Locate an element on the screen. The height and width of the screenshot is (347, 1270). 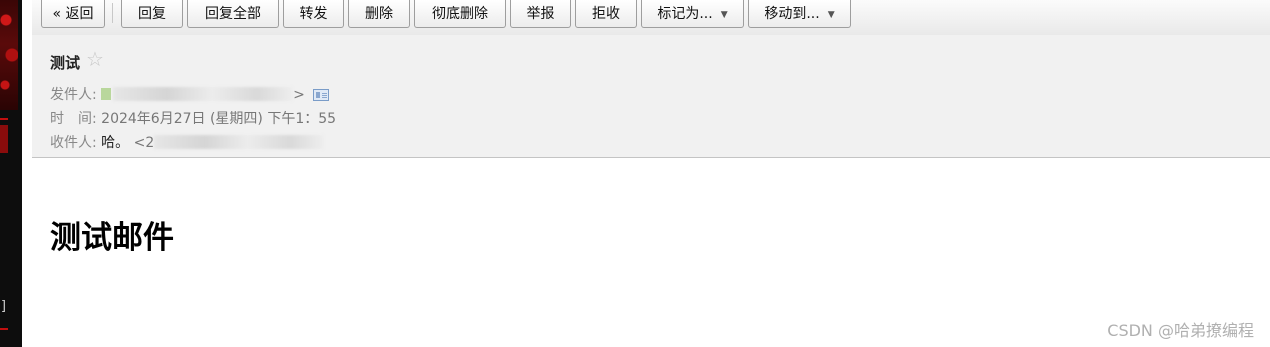
sender-row: 发件人: > is located at coordinates (190, 94).